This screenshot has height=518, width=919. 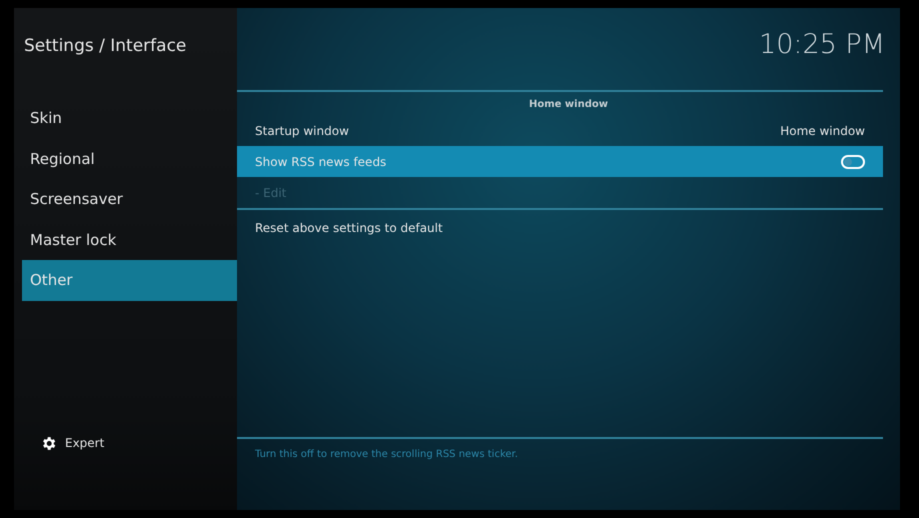 I want to click on gear-icon, so click(x=48, y=443).